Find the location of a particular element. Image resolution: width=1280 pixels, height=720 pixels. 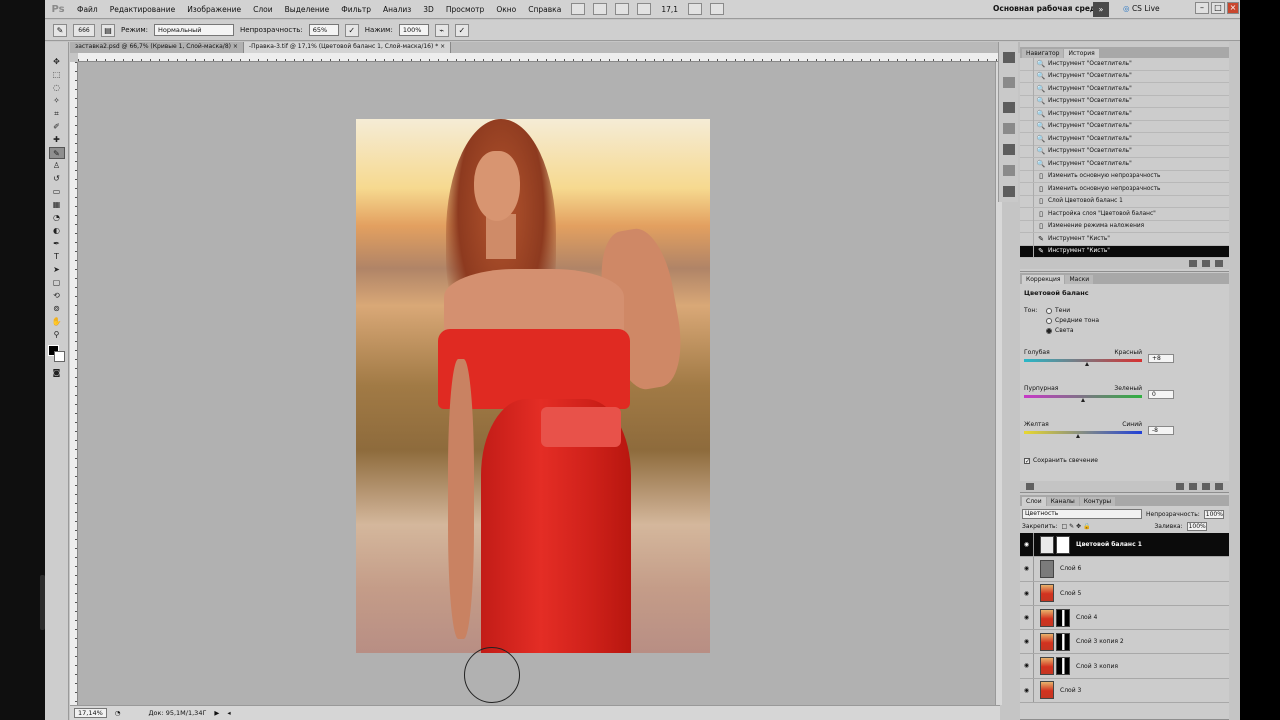

new-snapshot-icon is located at coordinates (1206, 263).